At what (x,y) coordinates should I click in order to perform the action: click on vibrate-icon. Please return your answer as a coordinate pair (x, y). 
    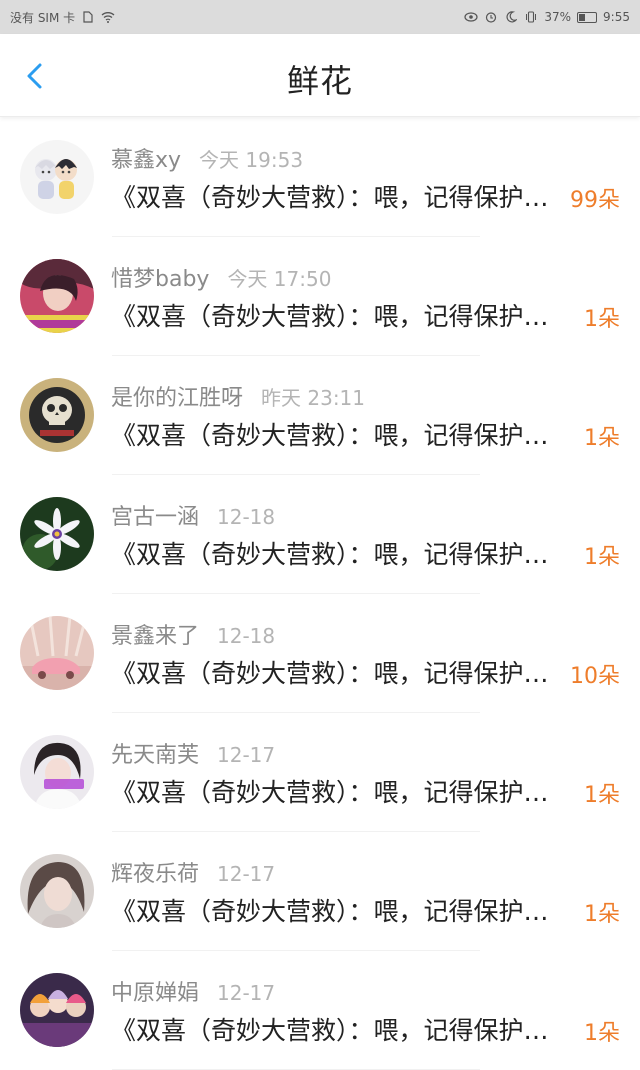
    Looking at the image, I should click on (531, 17).